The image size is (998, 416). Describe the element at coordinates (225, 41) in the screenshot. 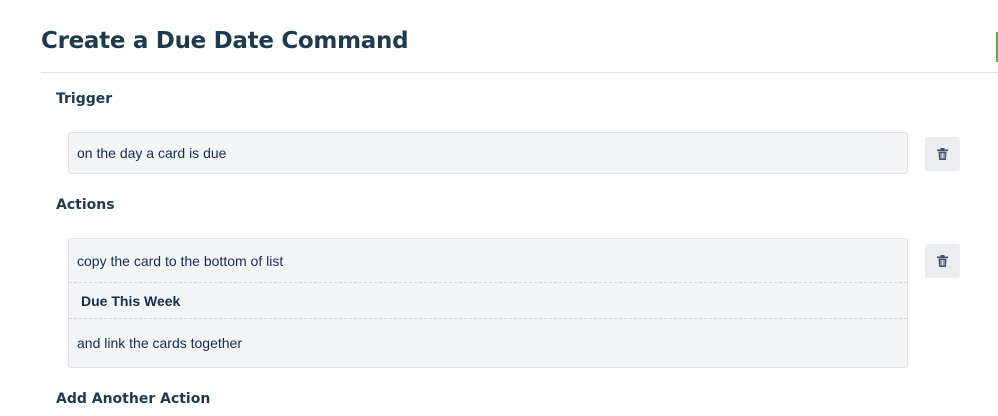

I see `page-title: Create a Due Date Command` at that location.